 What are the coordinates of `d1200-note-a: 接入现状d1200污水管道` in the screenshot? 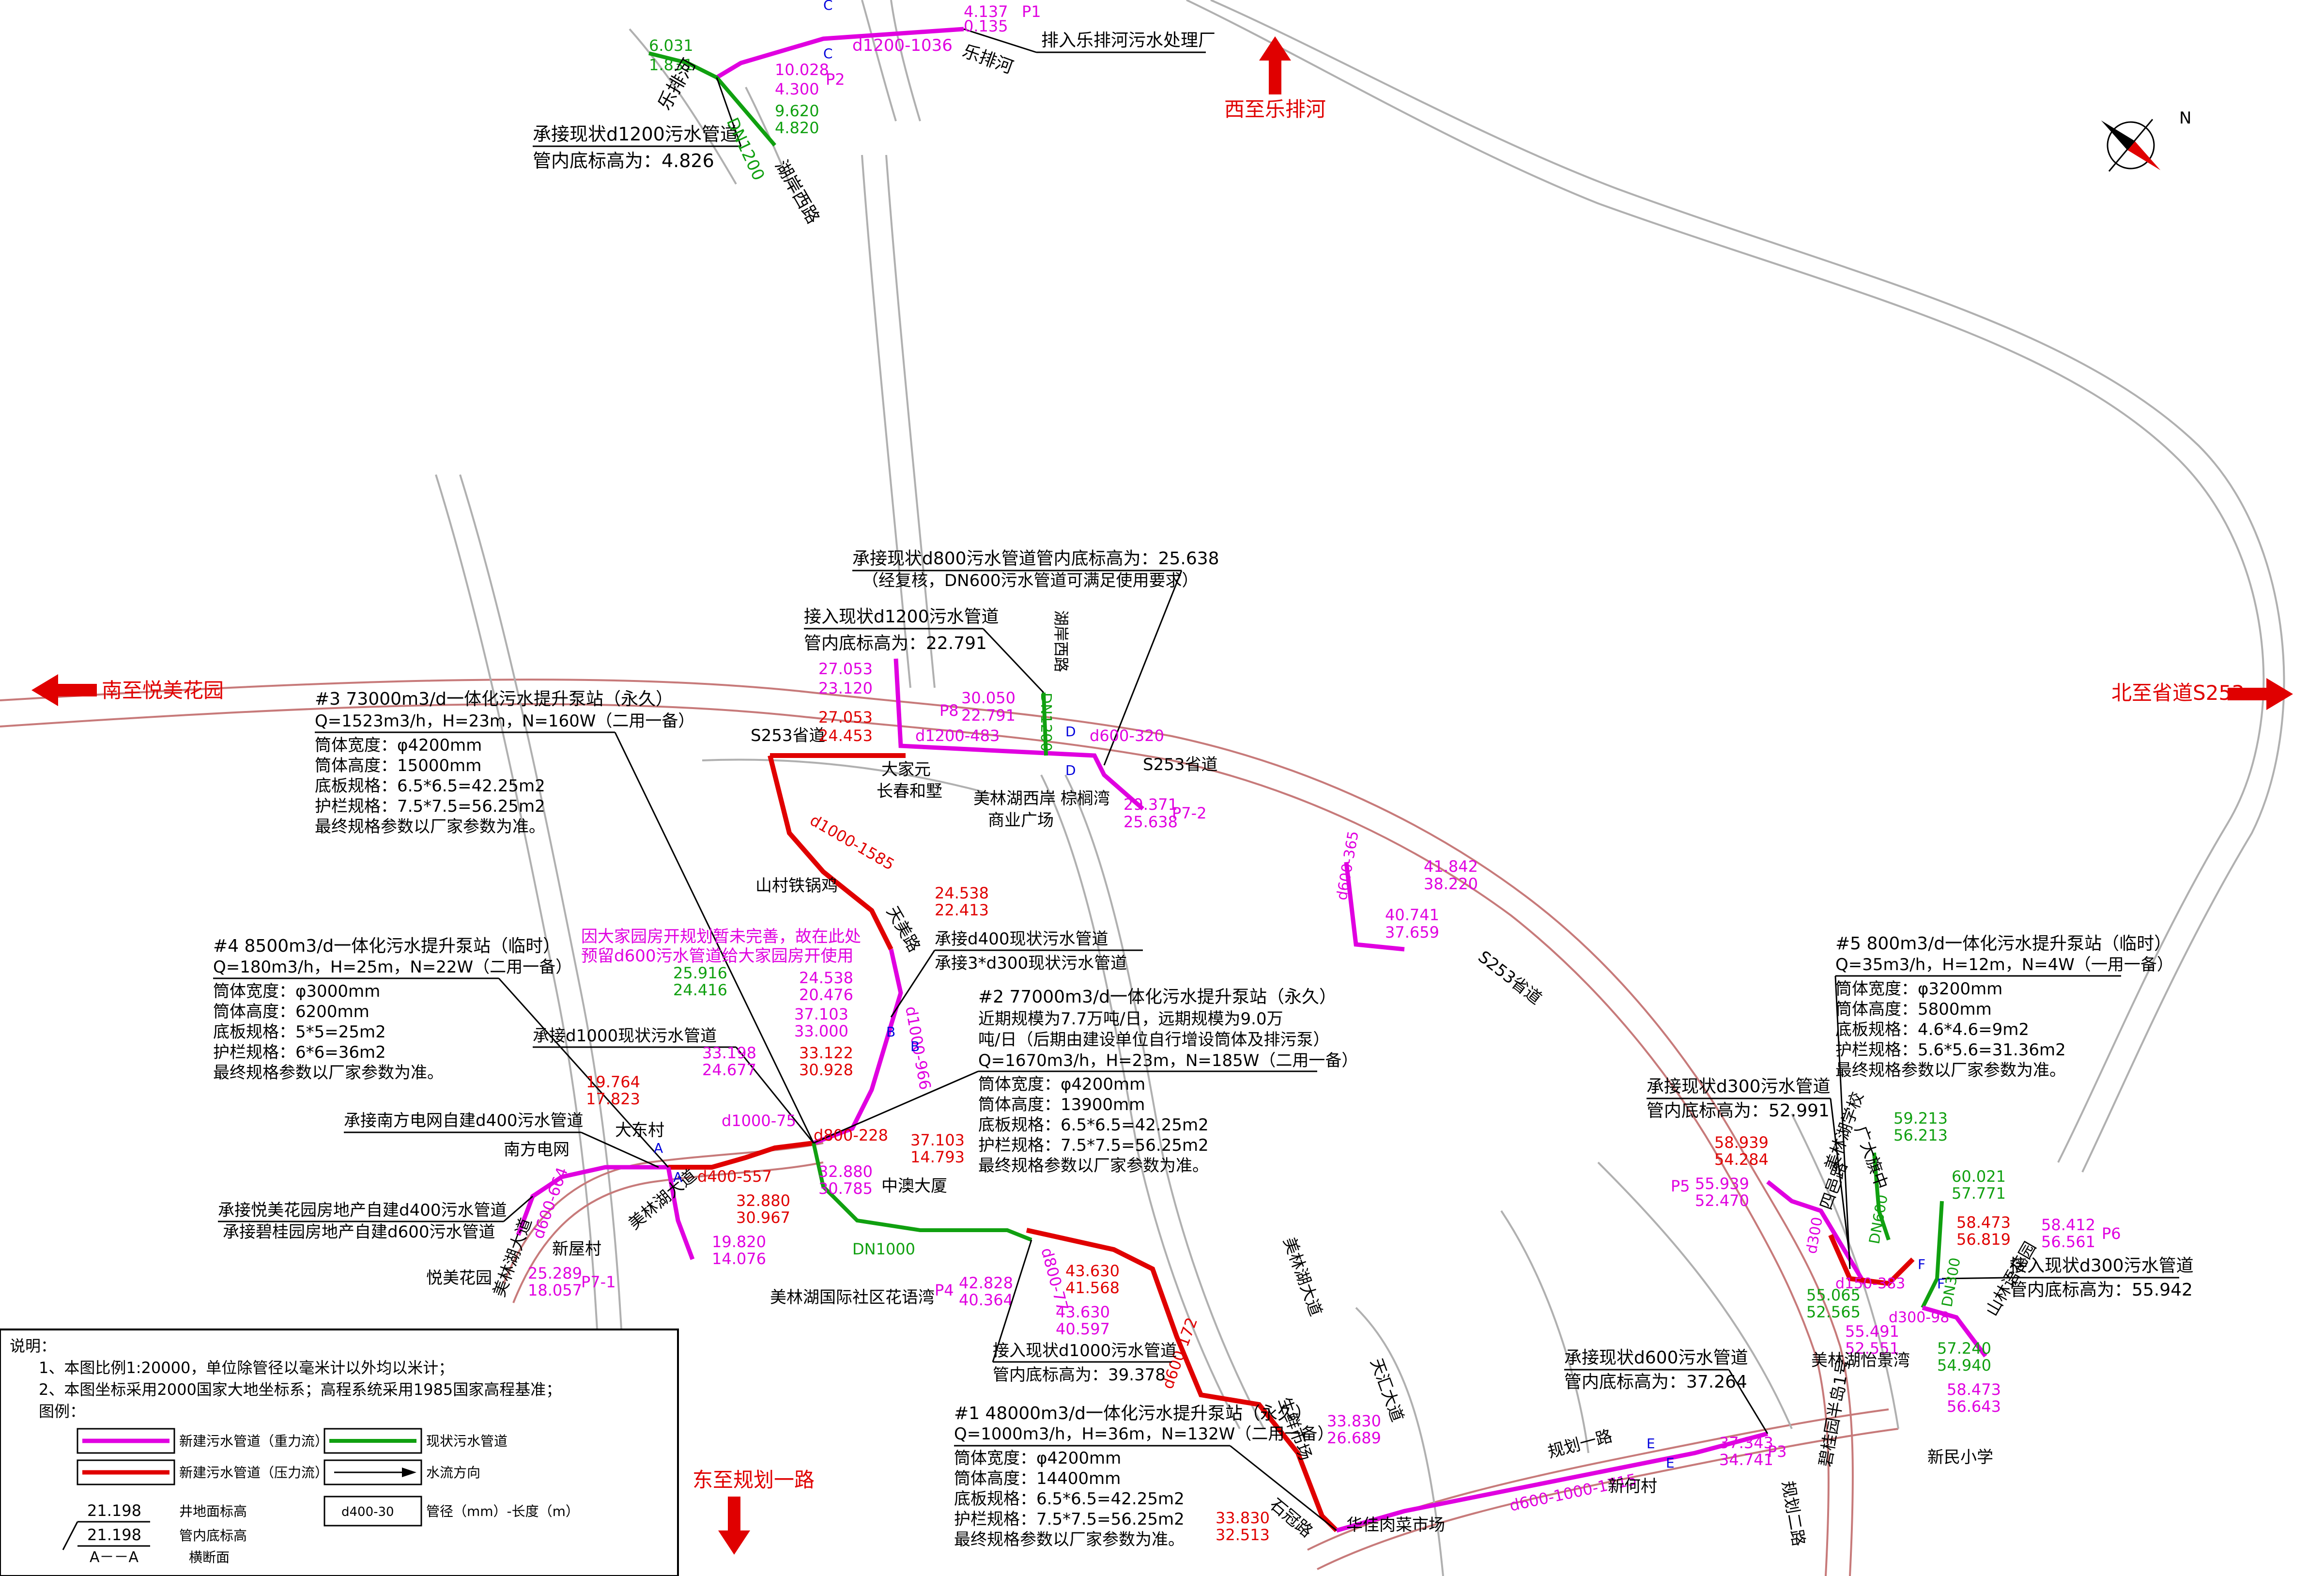 It's located at (901, 617).